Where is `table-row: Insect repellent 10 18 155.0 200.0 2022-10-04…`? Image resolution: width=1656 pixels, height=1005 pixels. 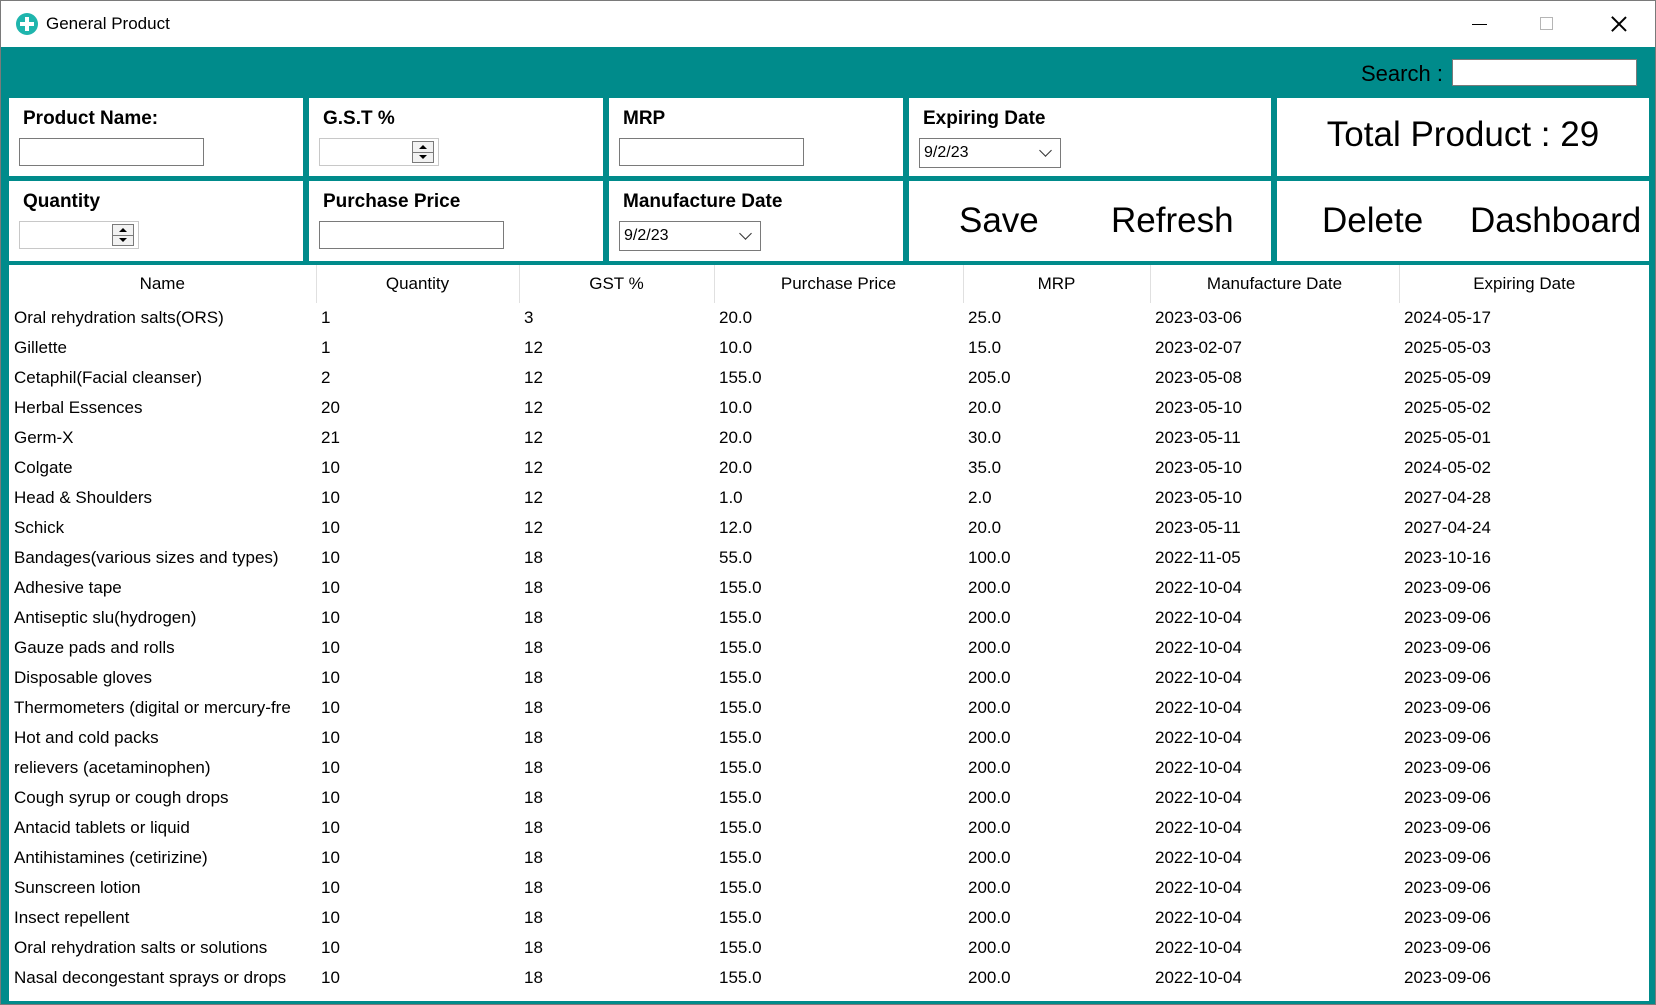 table-row: Insect repellent 10 18 155.0 200.0 2022-10-04… is located at coordinates (829, 918).